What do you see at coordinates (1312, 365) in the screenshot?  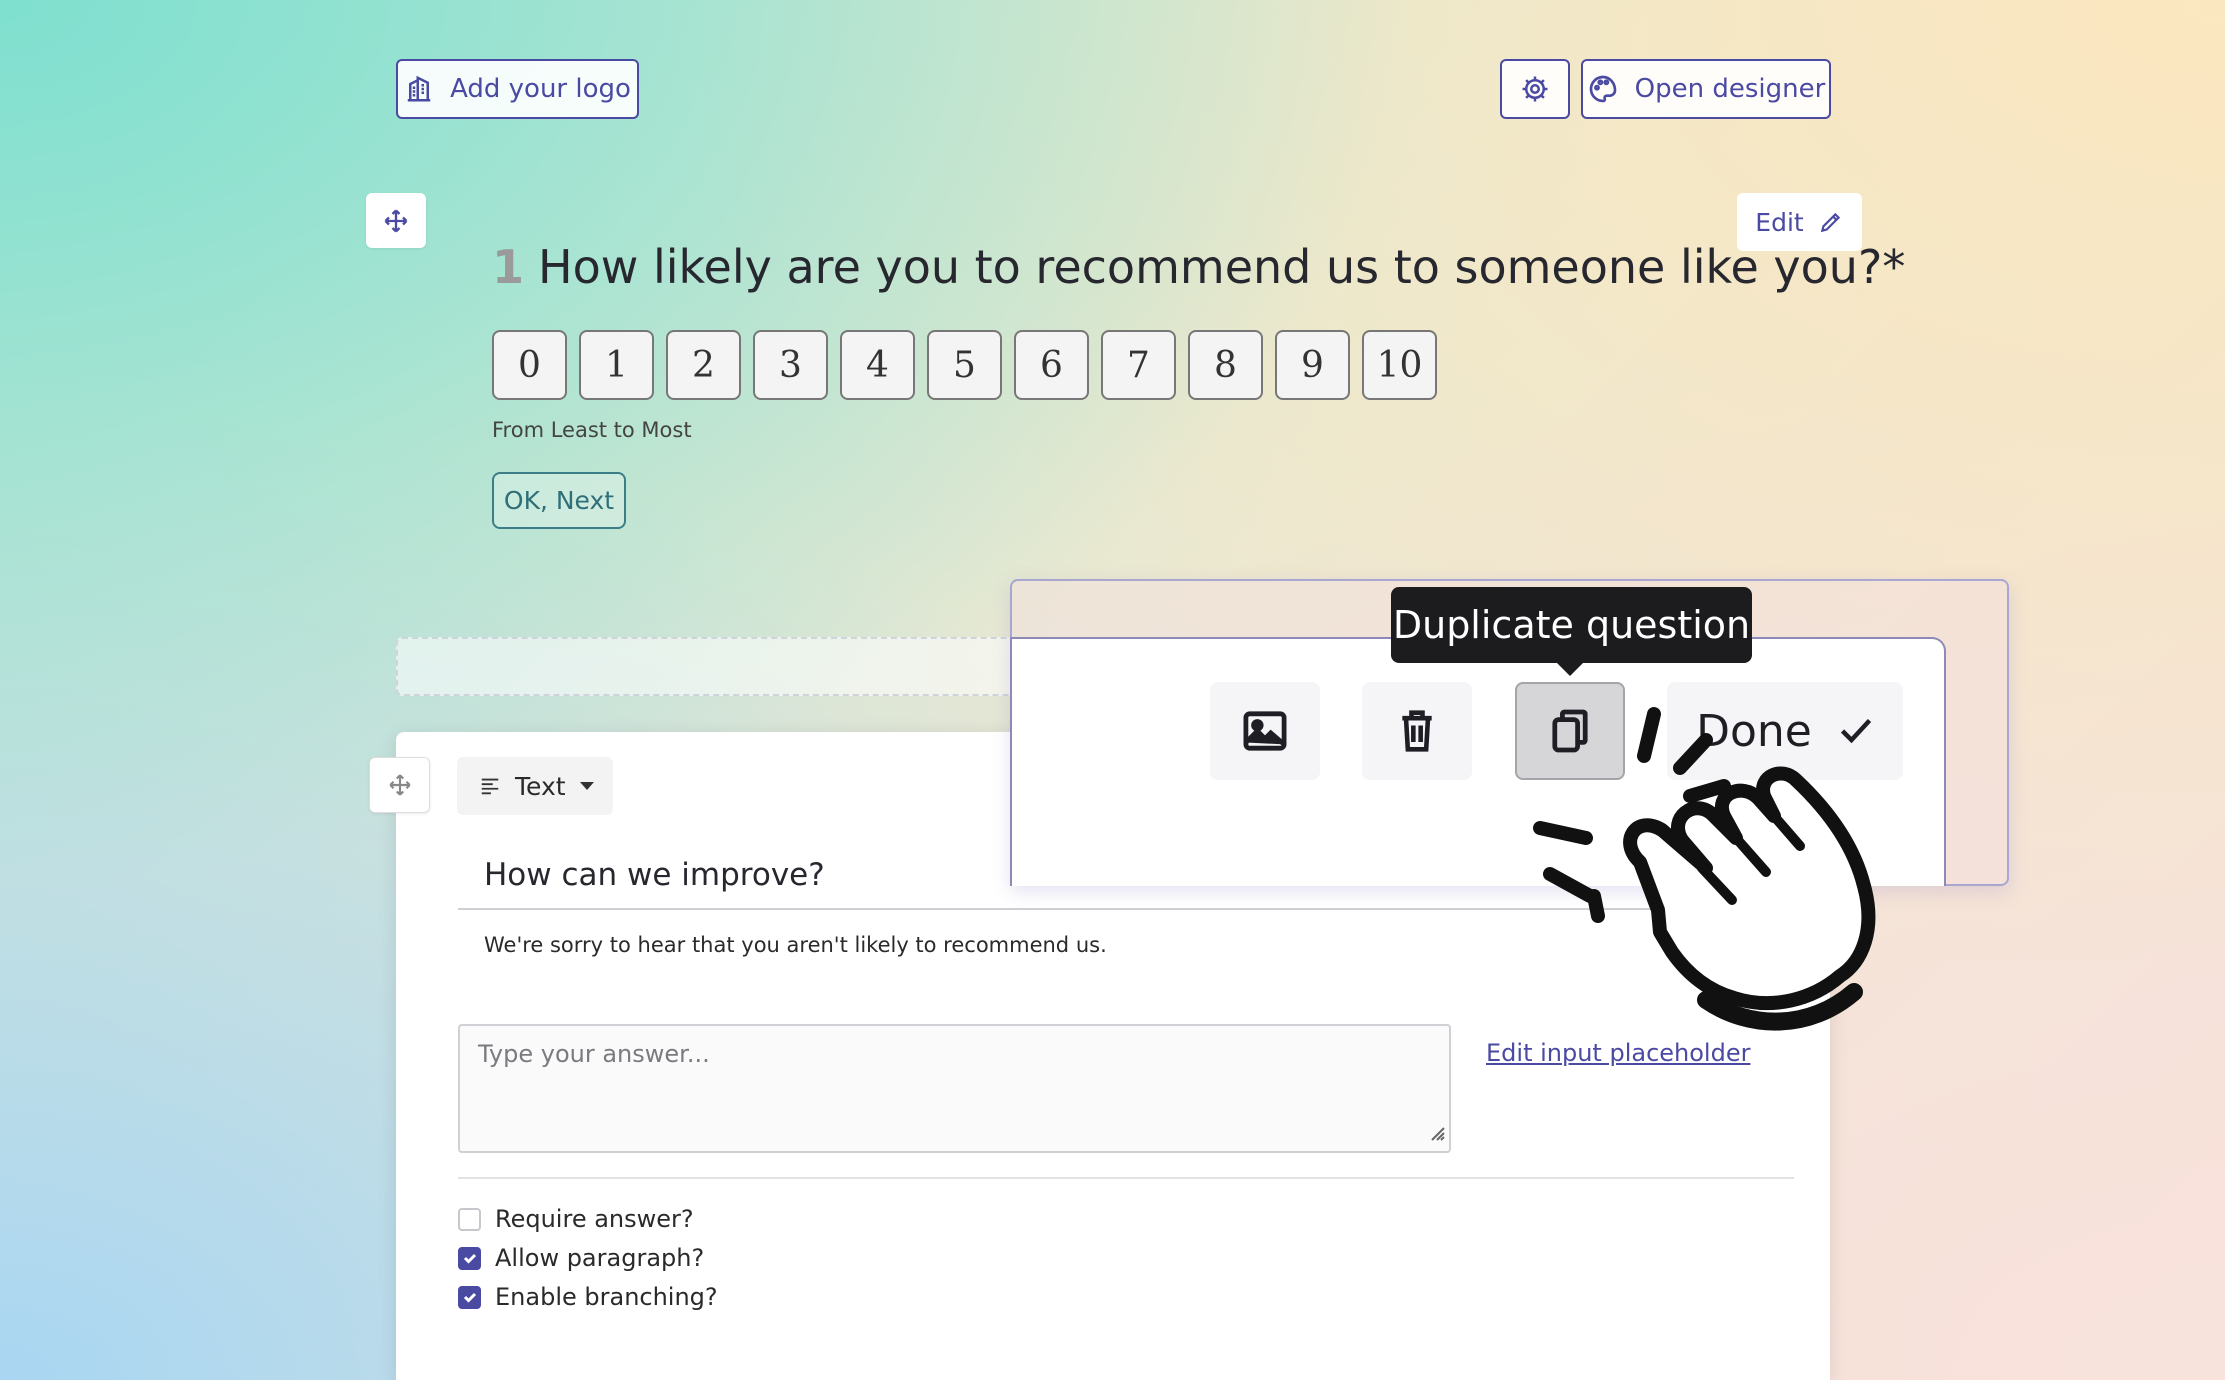 I see `scale-option-9: 9` at bounding box center [1312, 365].